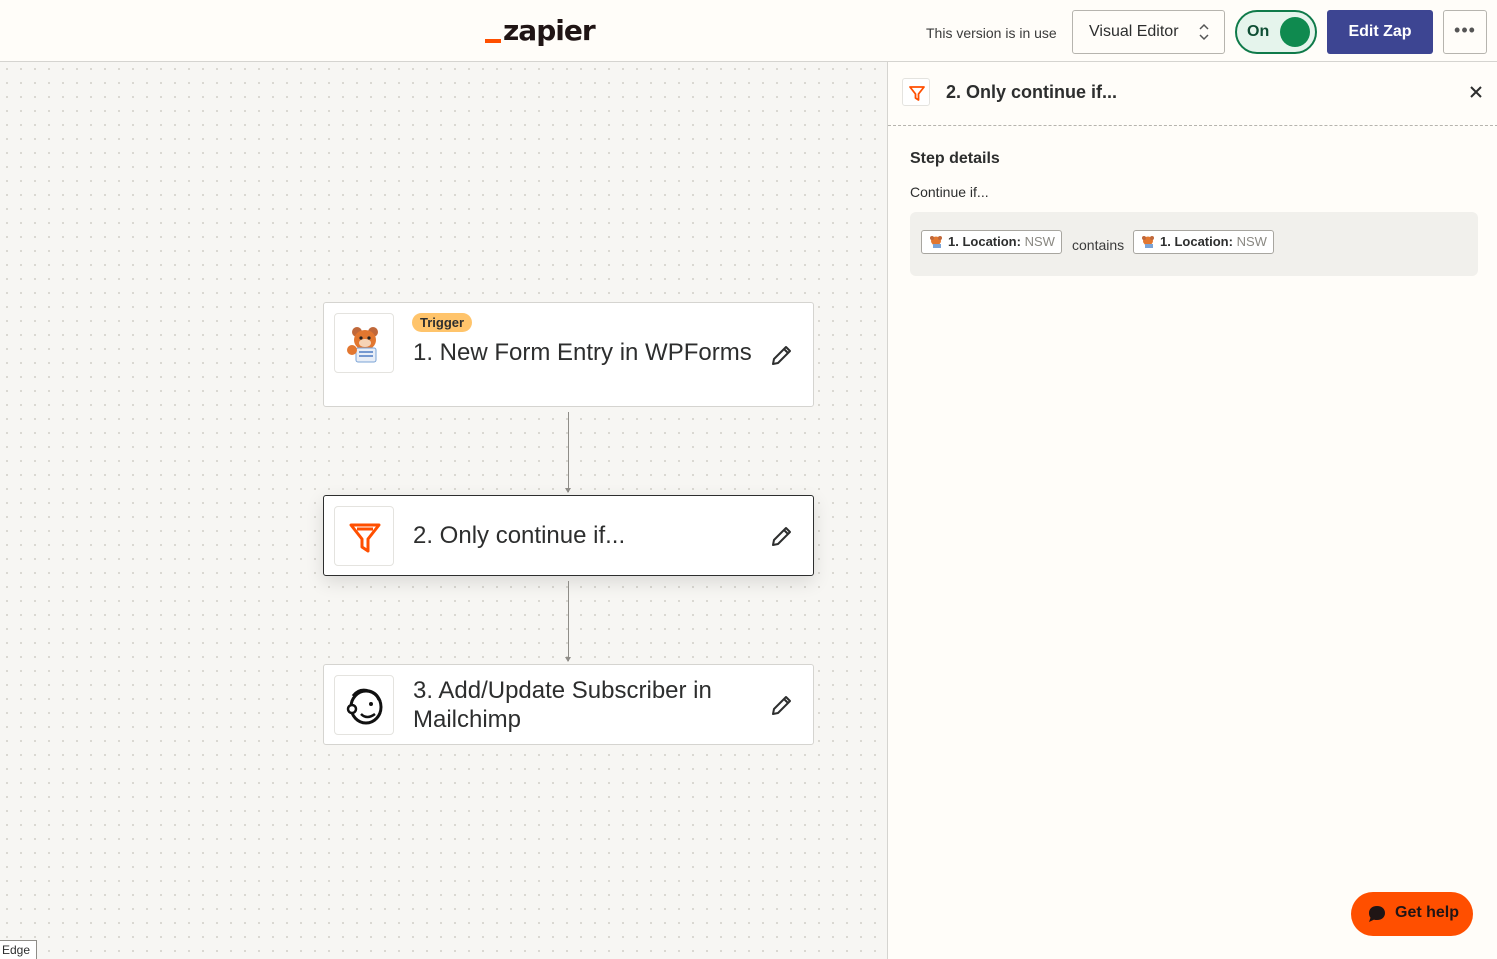 This screenshot has height=959, width=1497. I want to click on edit-zap-button: Edit Zap, so click(1380, 32).